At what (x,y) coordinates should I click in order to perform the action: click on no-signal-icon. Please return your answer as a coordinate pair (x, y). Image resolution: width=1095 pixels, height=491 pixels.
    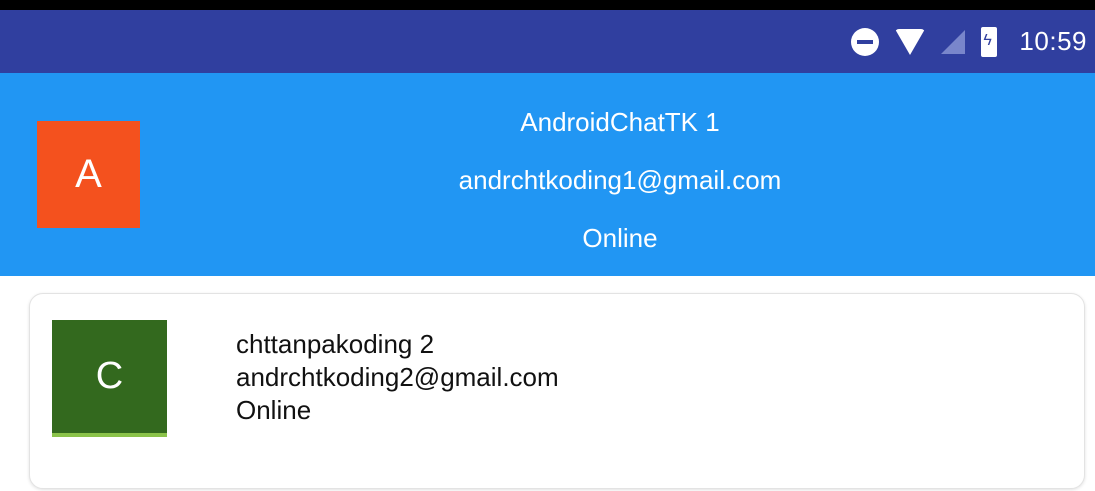
    Looking at the image, I should click on (953, 41).